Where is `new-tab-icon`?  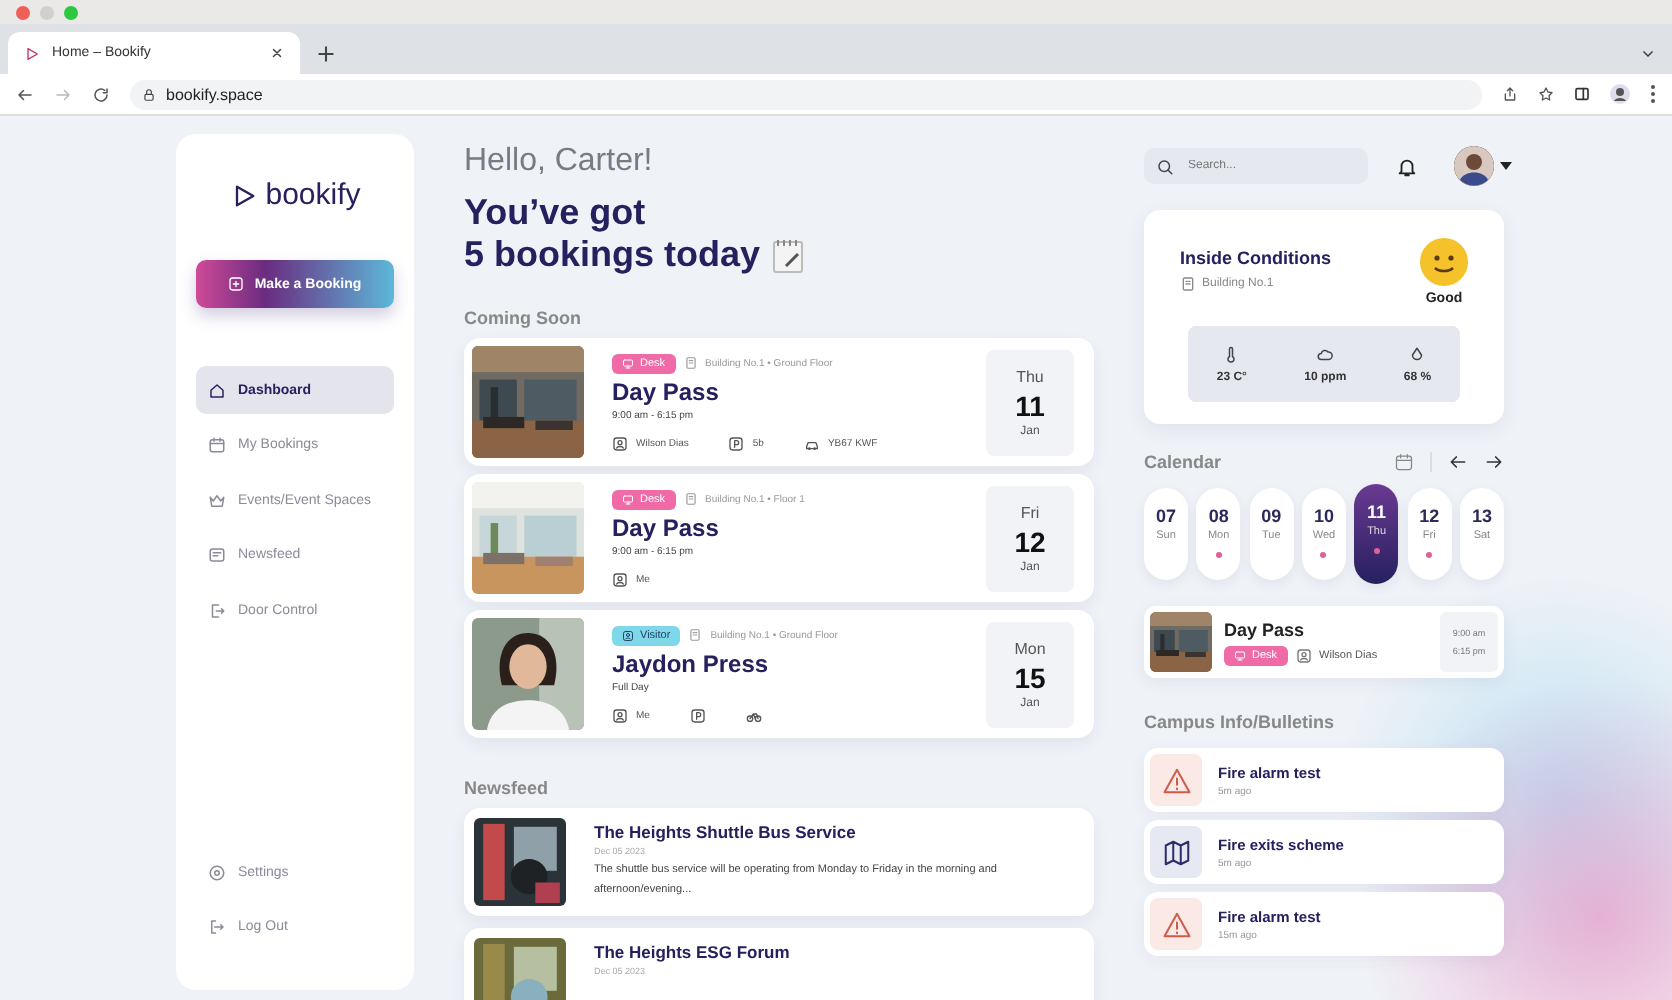
new-tab-icon is located at coordinates (326, 54).